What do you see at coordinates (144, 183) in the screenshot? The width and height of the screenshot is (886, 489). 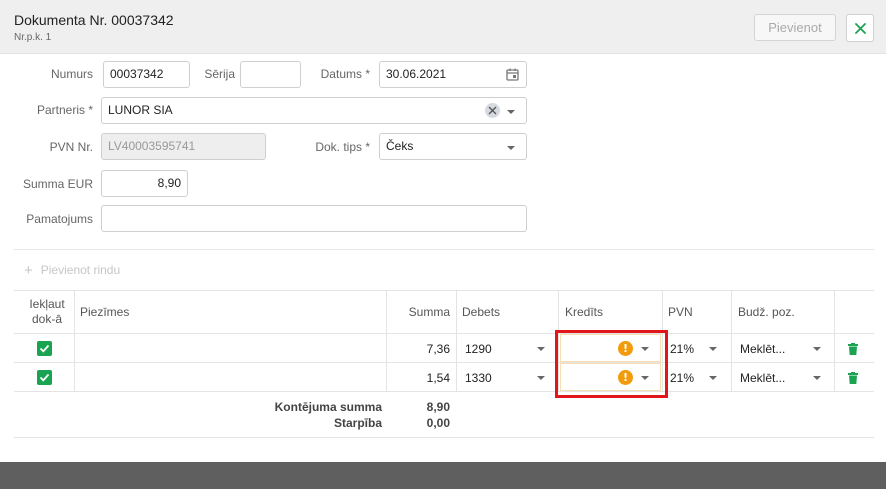 I see `summa-eur-input: 8,90` at bounding box center [144, 183].